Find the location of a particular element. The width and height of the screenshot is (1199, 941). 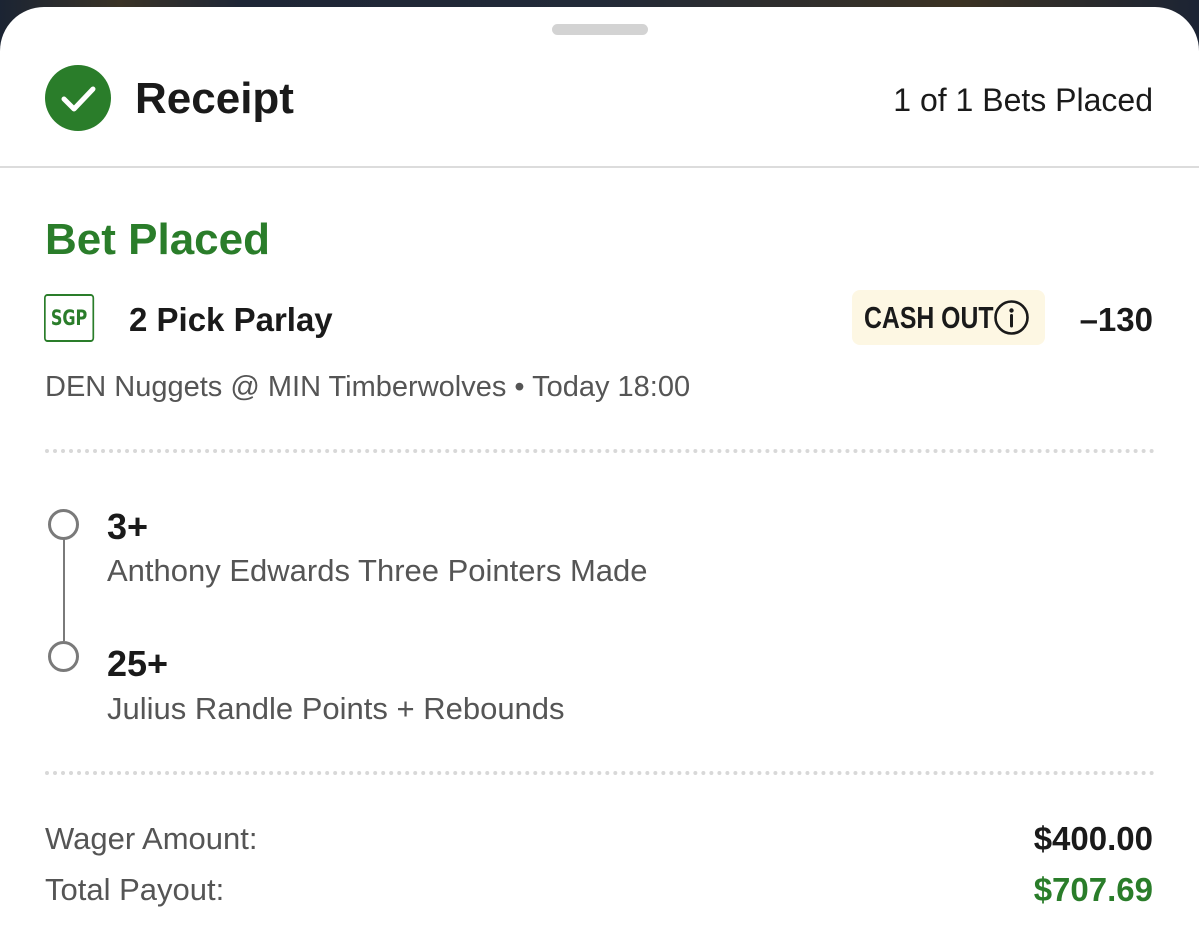

cash-out-label: CASH OUT is located at coordinates (929, 317).